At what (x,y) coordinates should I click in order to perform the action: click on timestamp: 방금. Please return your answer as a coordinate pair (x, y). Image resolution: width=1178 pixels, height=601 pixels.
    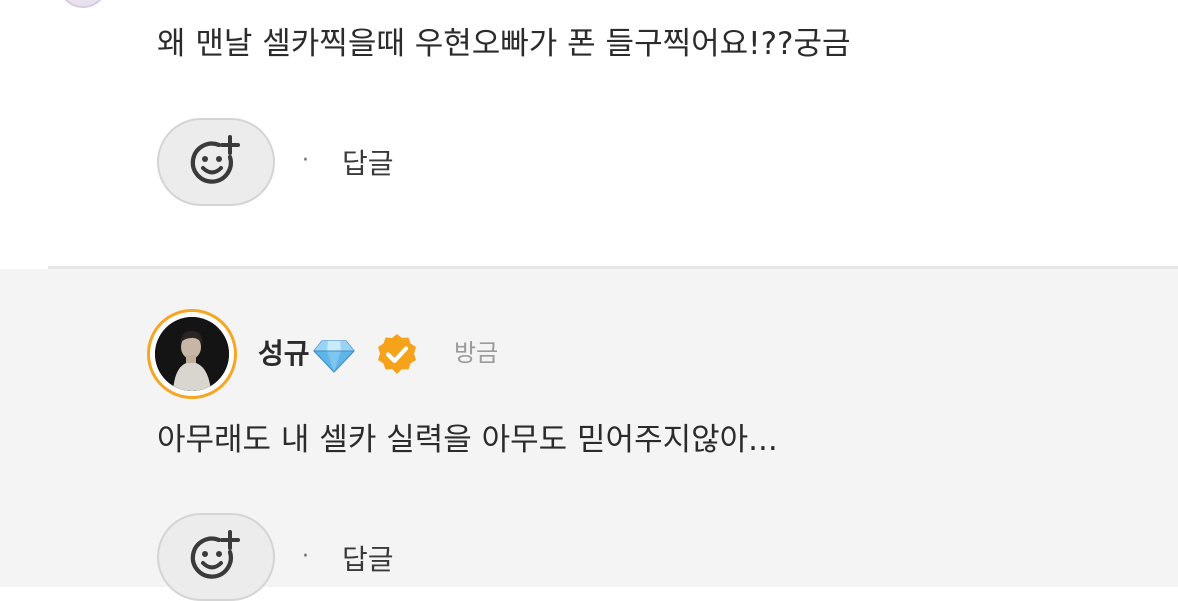
    Looking at the image, I should click on (476, 353).